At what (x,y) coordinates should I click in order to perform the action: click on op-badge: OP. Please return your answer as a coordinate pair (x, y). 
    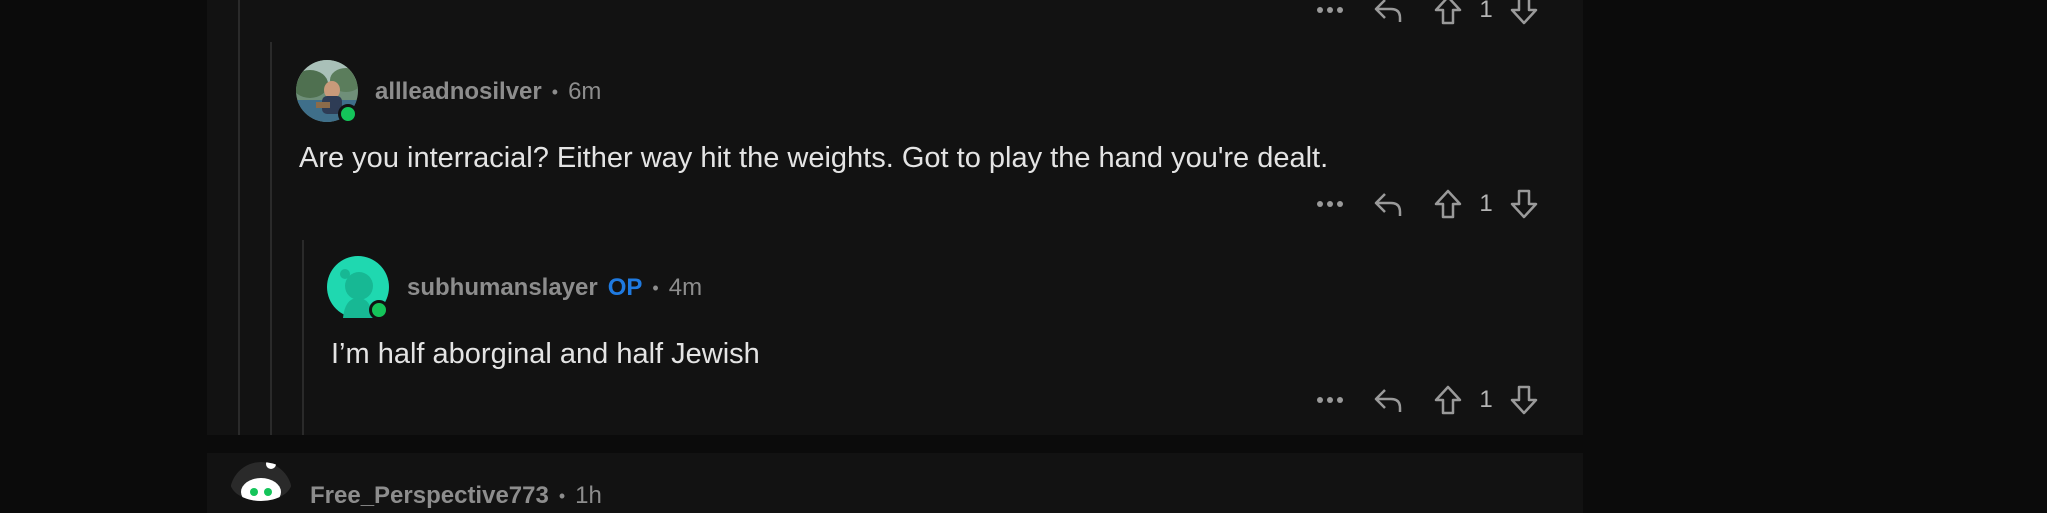
    Looking at the image, I should click on (625, 287).